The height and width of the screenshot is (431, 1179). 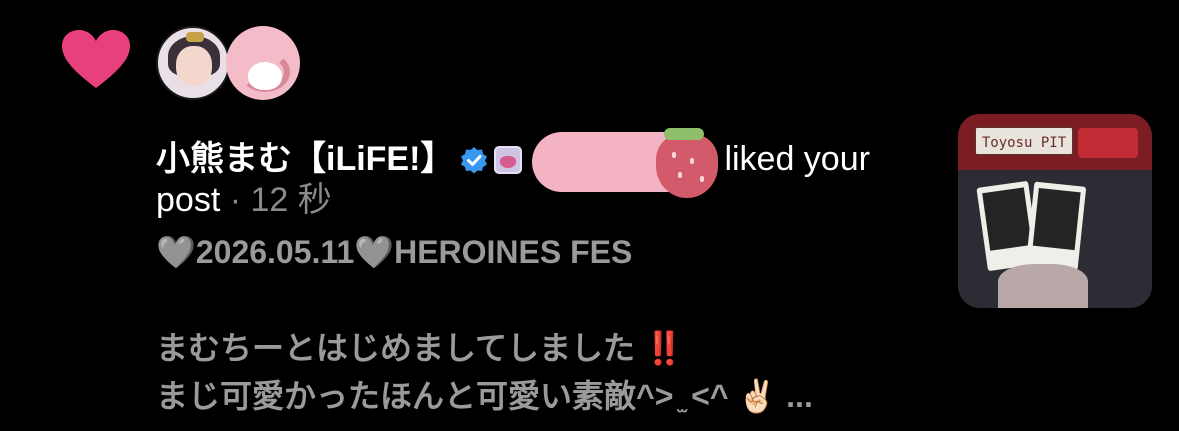 I want to click on double-exclamation-icon: ‼️, so click(x=663, y=348).